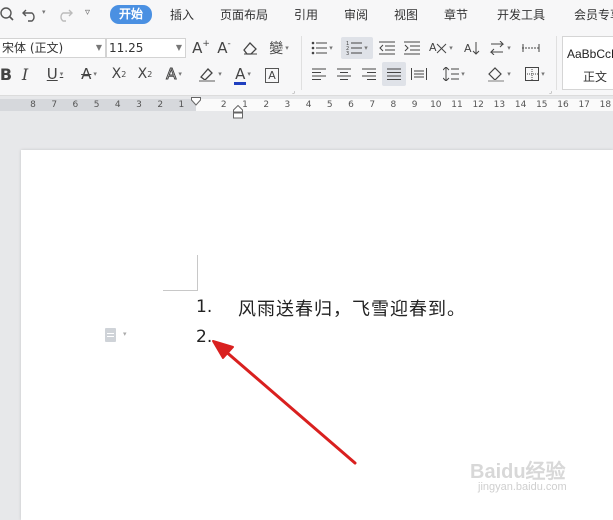 Image resolution: width=613 pixels, height=520 pixels. I want to click on watermark-logo: Baidu经验, so click(518, 472).